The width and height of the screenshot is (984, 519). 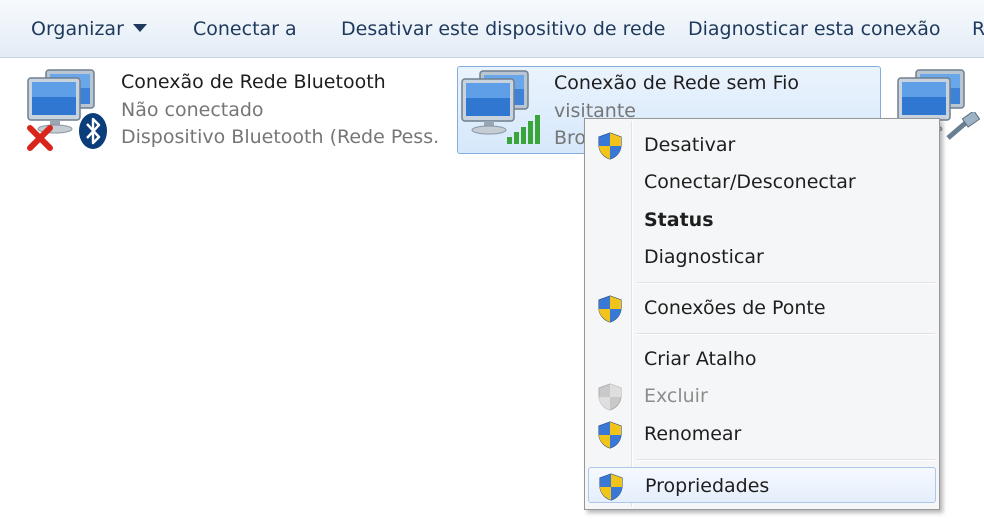 What do you see at coordinates (978, 29) in the screenshot?
I see `rename-button-partial: R` at bounding box center [978, 29].